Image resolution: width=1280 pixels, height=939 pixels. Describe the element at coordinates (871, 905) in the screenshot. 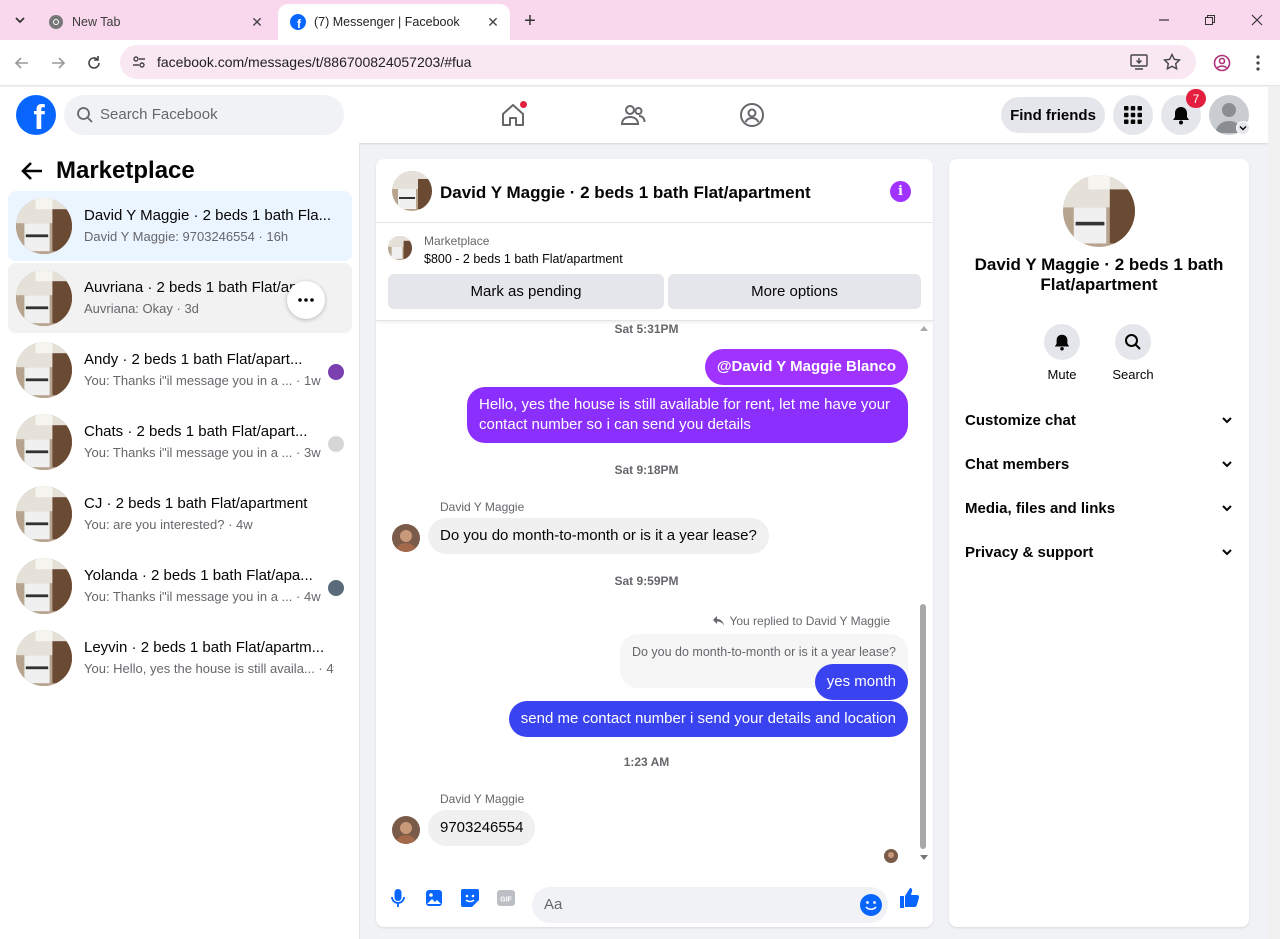

I see `emoji-icon` at that location.